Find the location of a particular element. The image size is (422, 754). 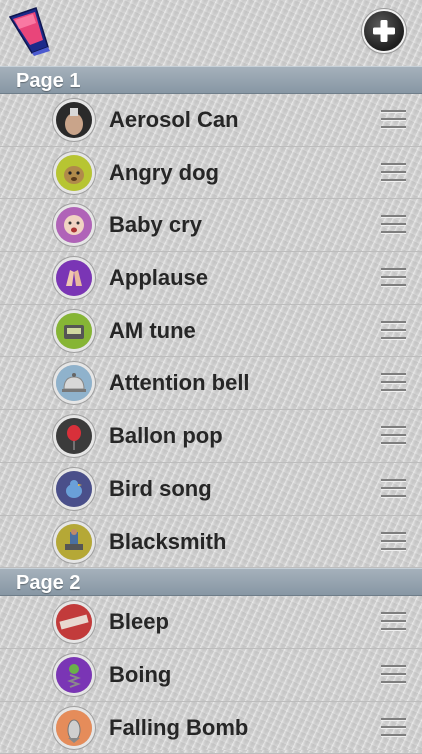

bird-icon is located at coordinates (74, 488).